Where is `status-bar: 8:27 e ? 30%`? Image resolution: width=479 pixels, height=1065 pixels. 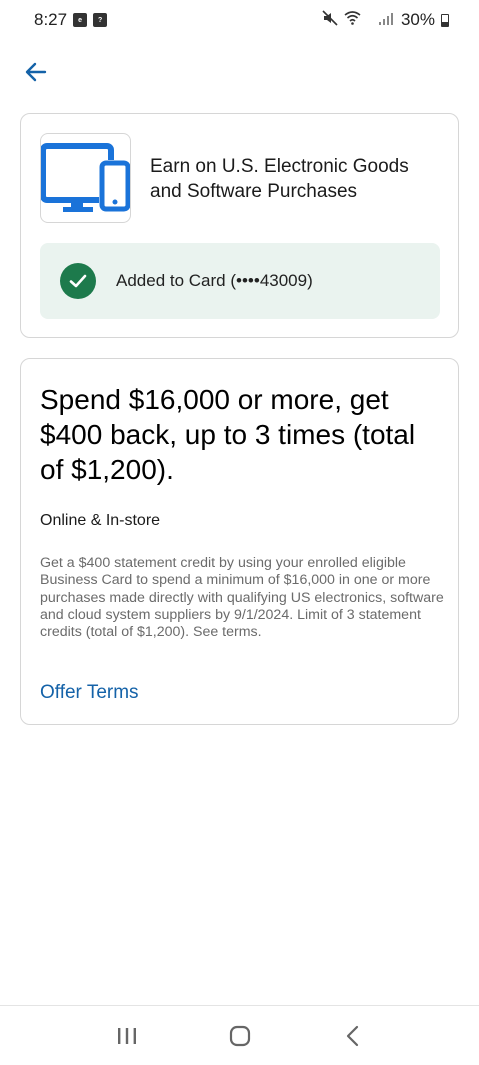 status-bar: 8:27 e ? 30% is located at coordinates (239, 20).